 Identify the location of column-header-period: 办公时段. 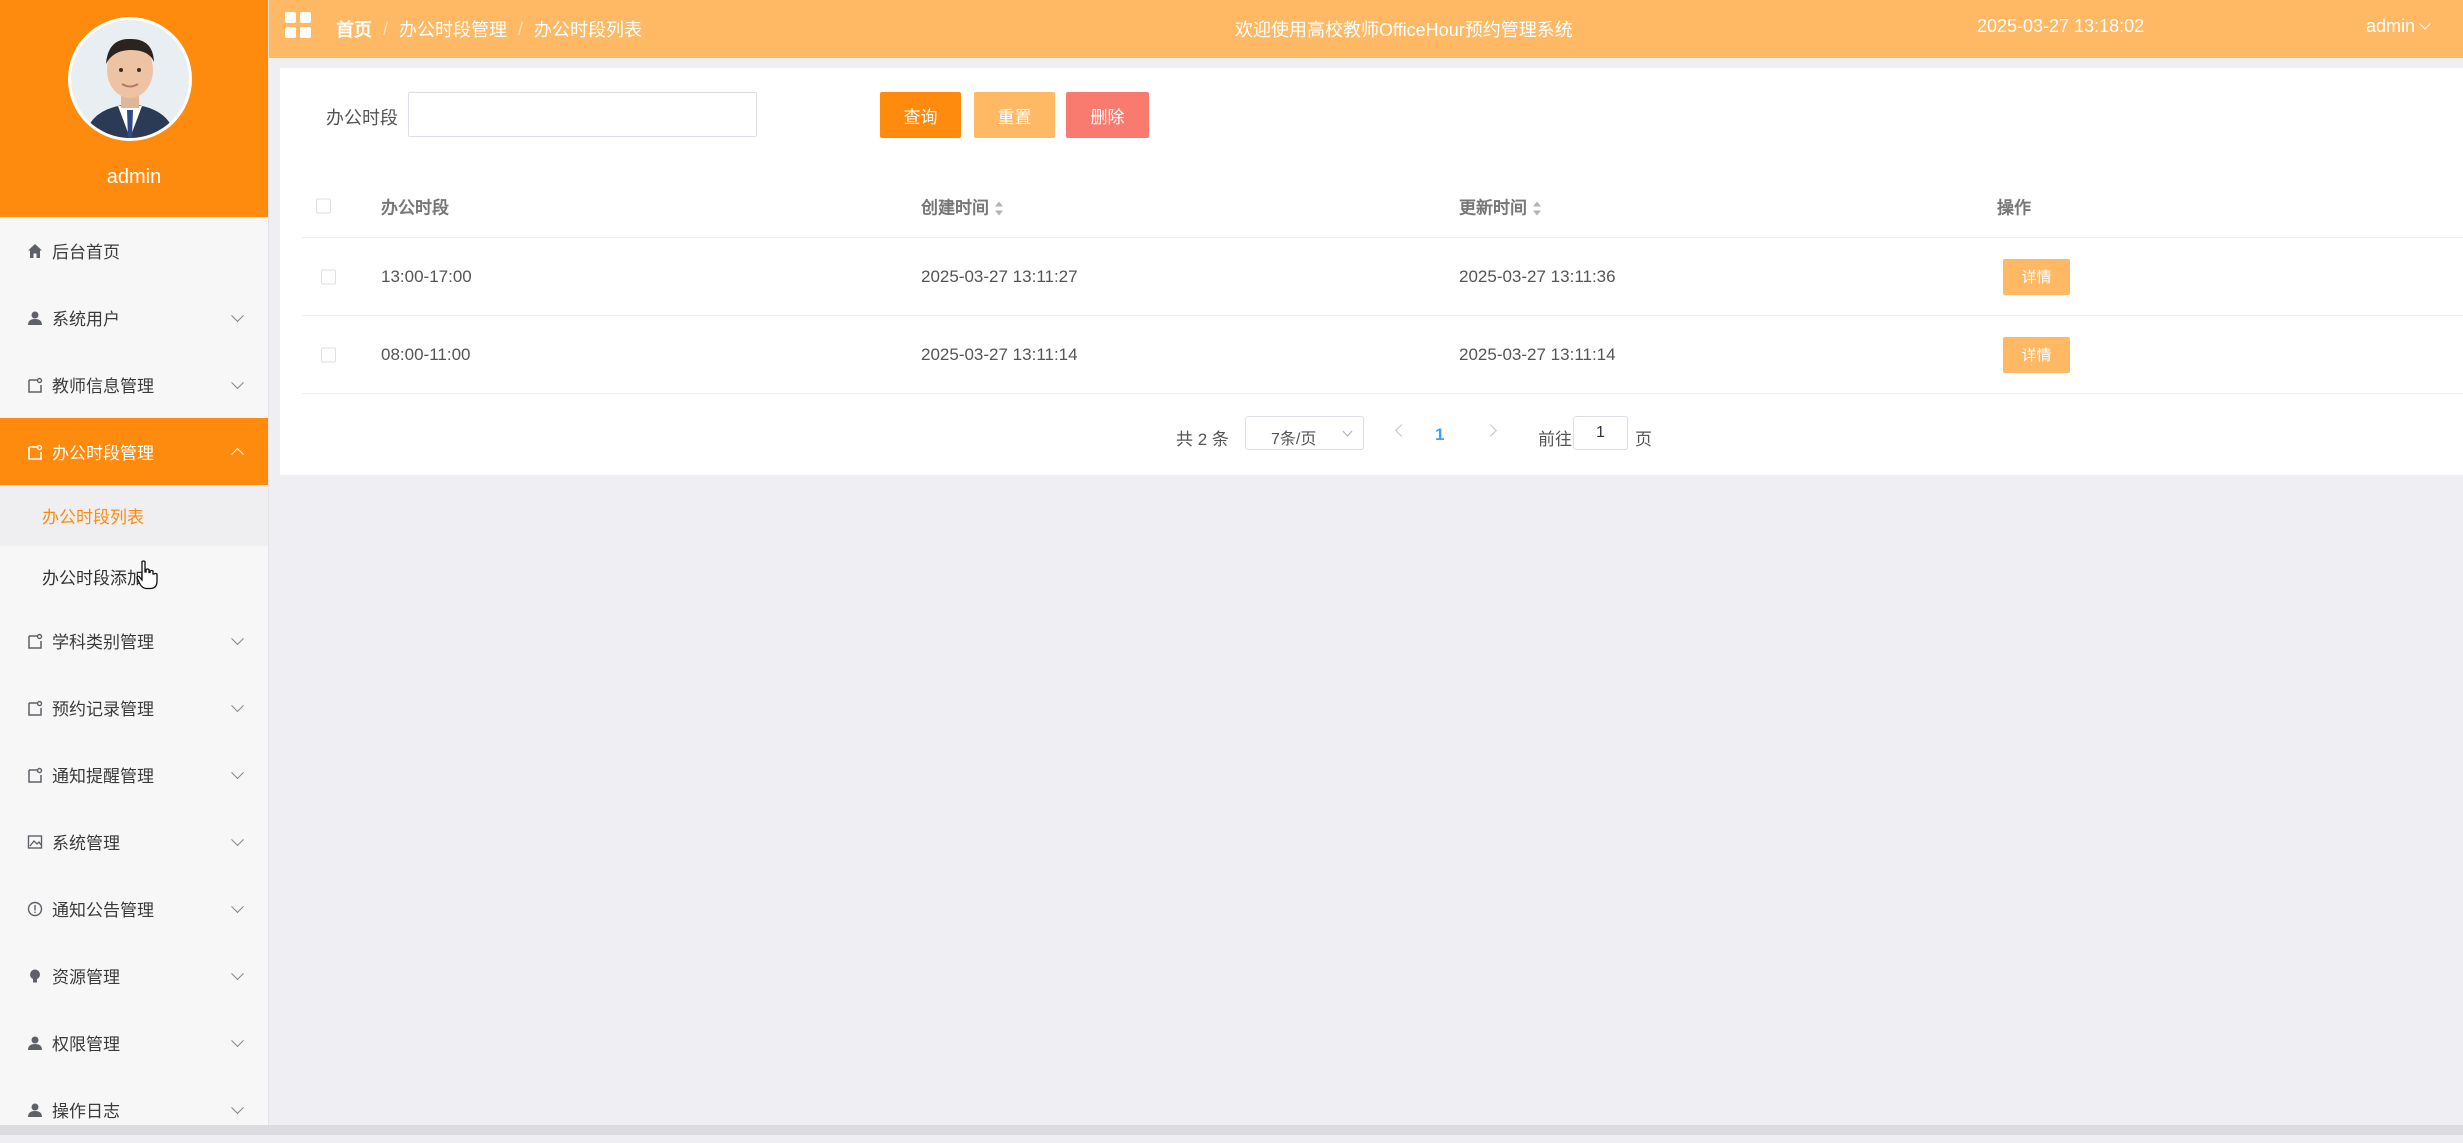
(415, 207).